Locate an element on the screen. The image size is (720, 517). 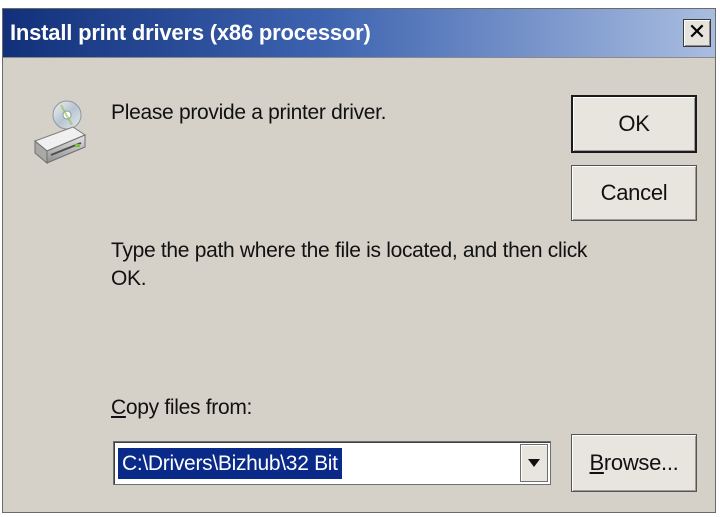
copy-files-path-combobox: C:\Drivers\Bizhub\32 Bit is located at coordinates (332, 463).